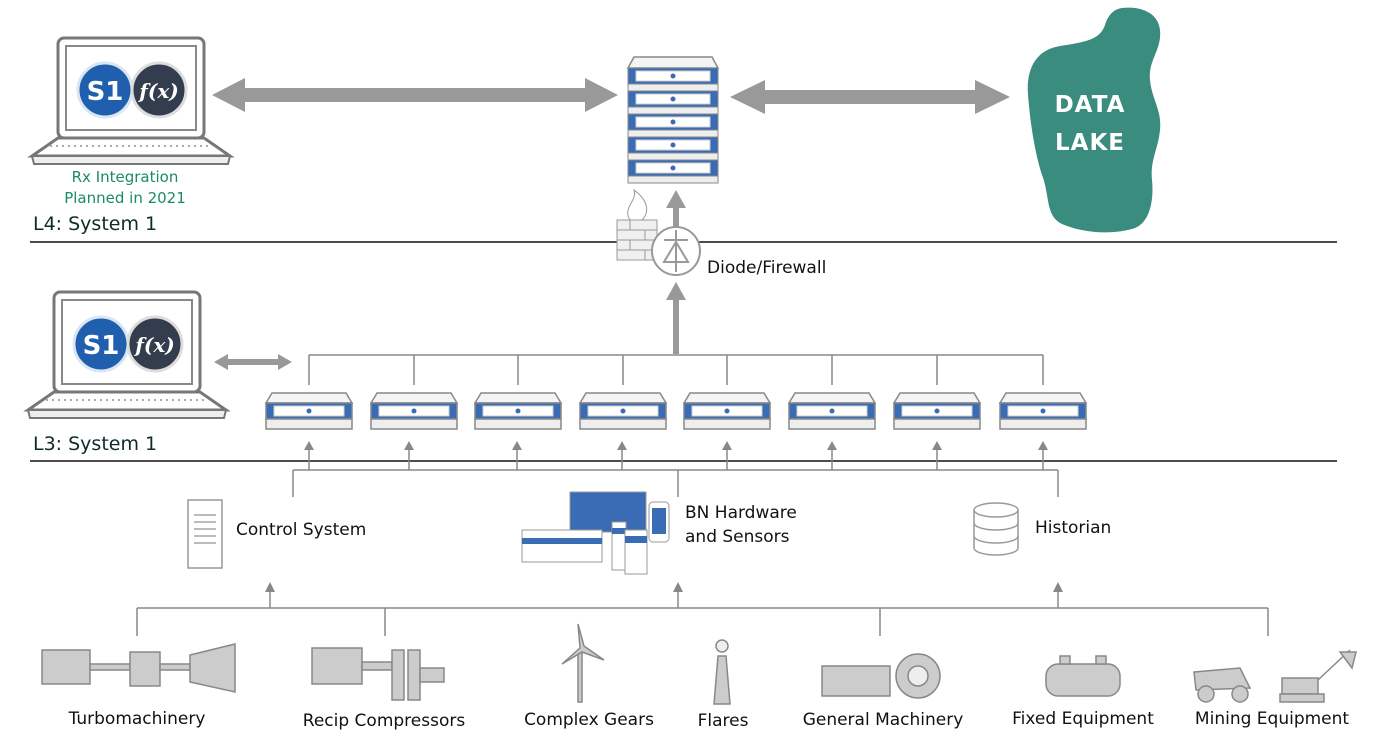 The width and height of the screenshot is (1382, 756). I want to click on l3-servers, so click(676, 411).